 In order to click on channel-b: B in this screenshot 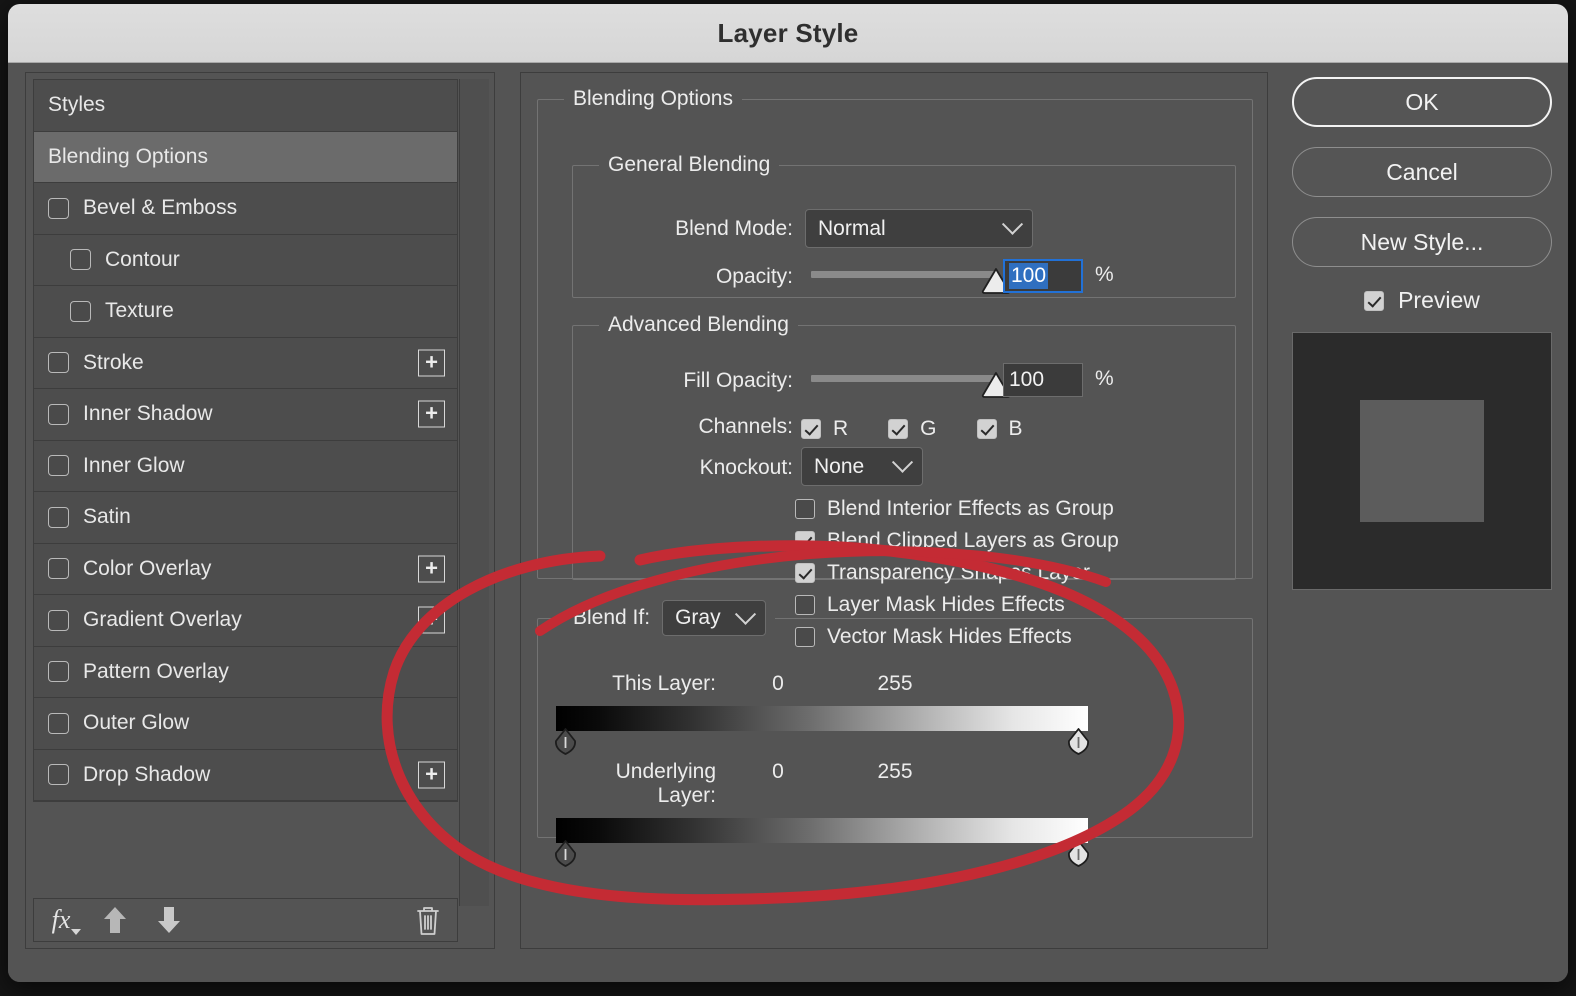, I will do `click(999, 429)`.